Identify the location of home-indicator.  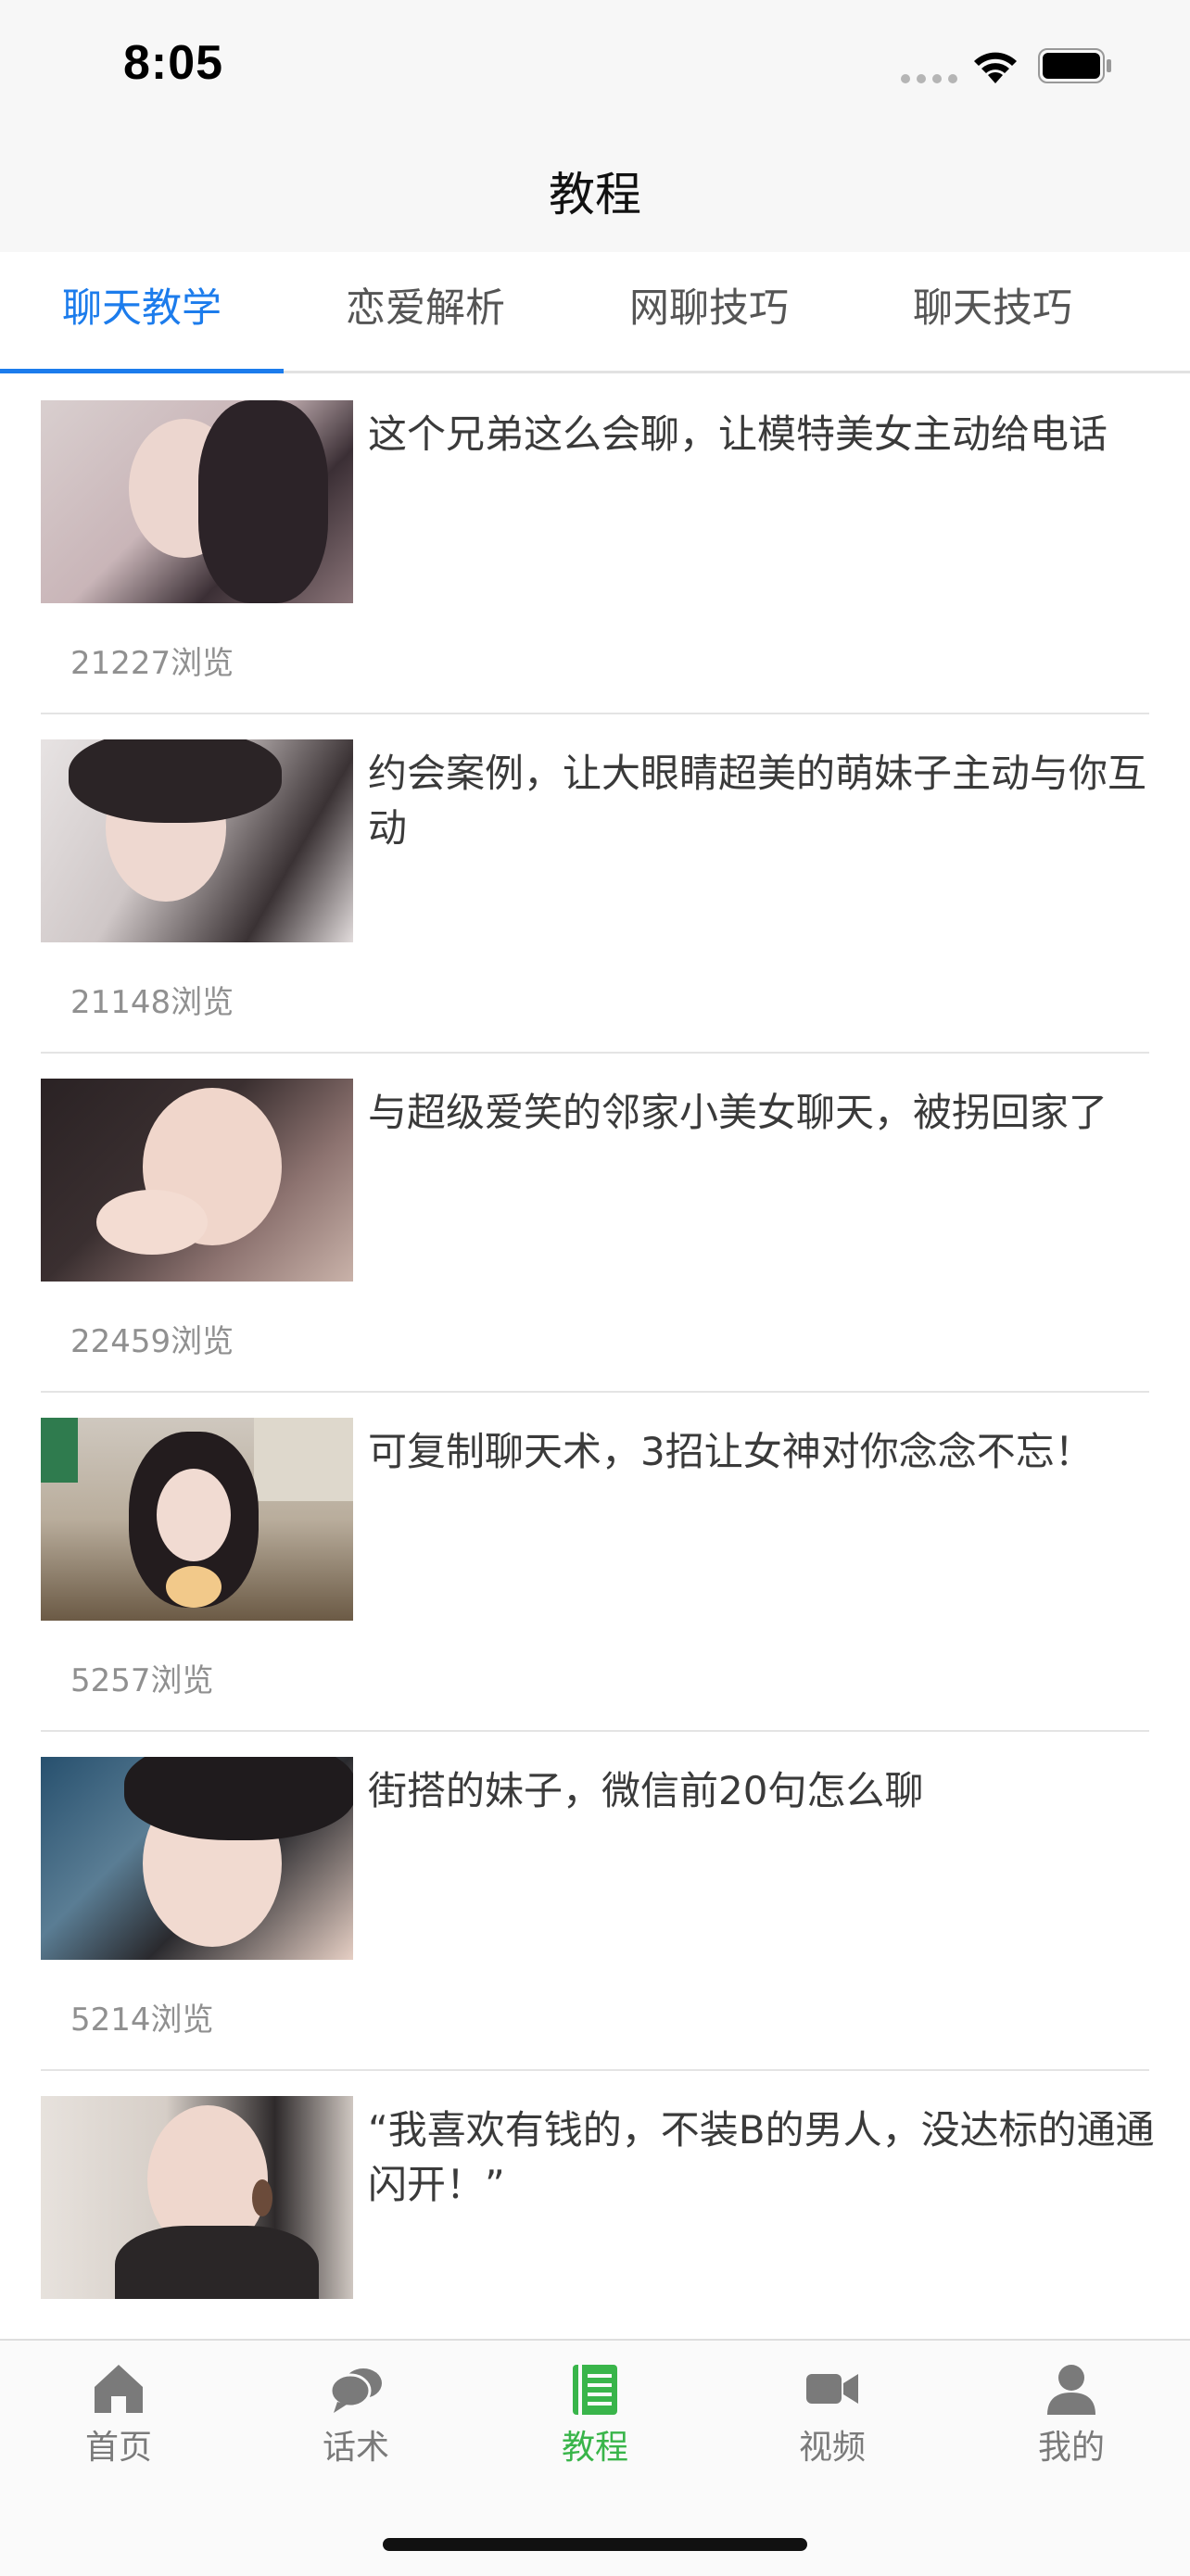
(595, 2545).